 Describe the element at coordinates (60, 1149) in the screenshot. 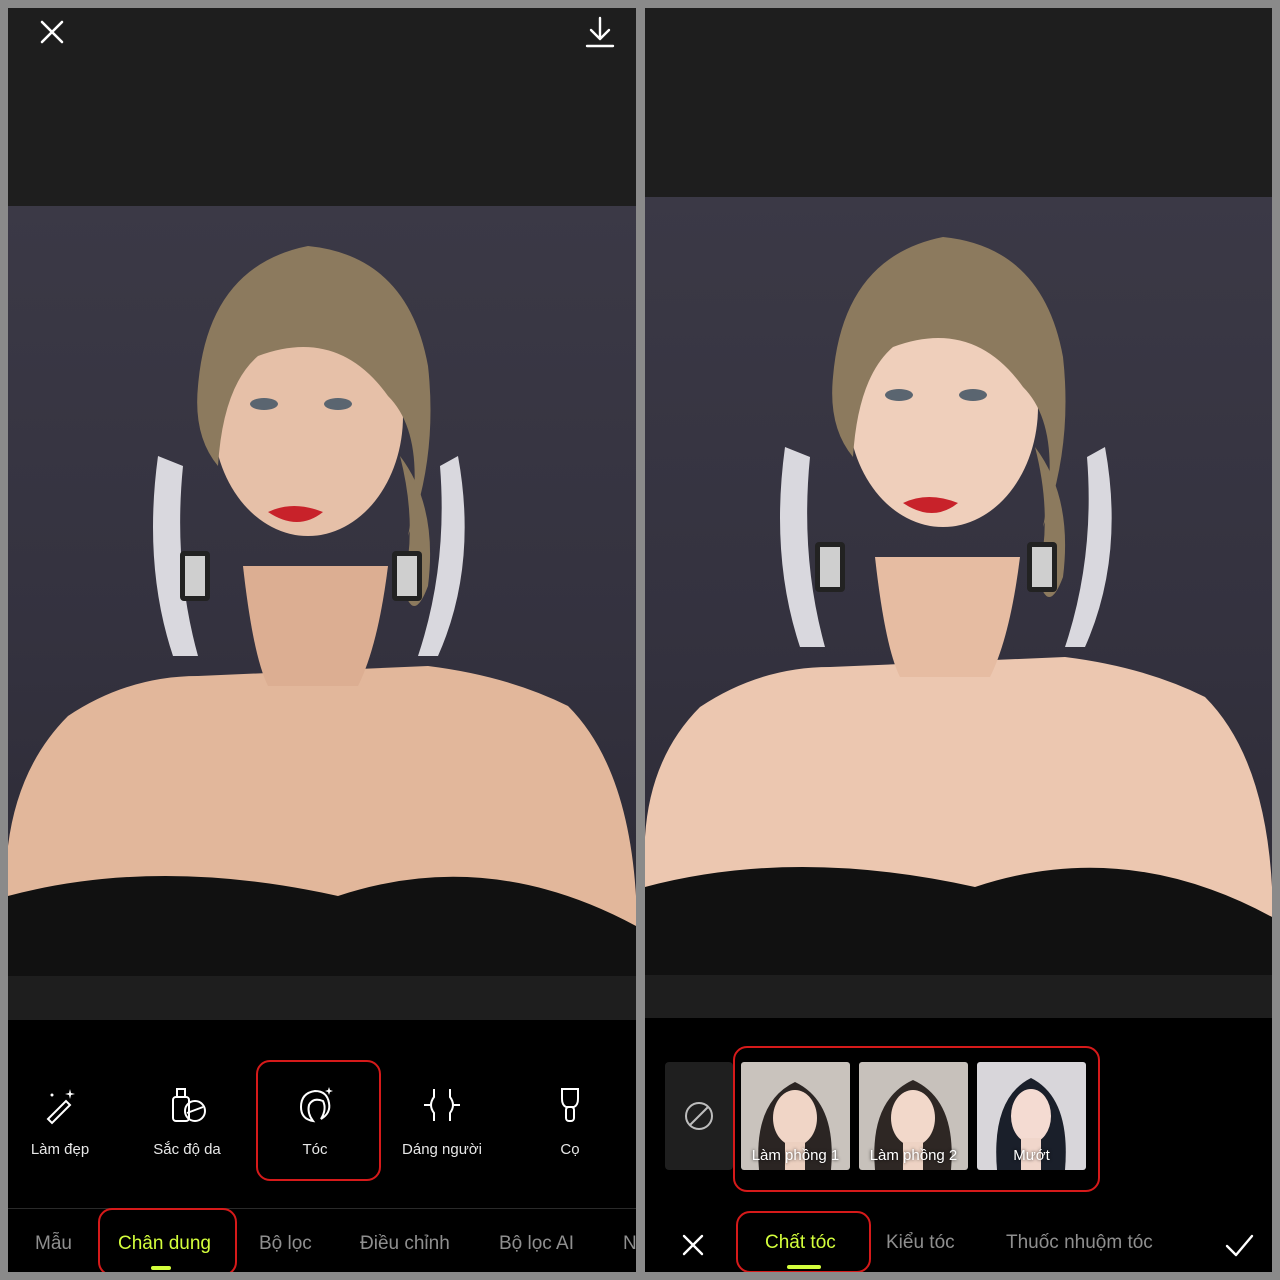

I see `tool-label: Làm đẹp` at that location.